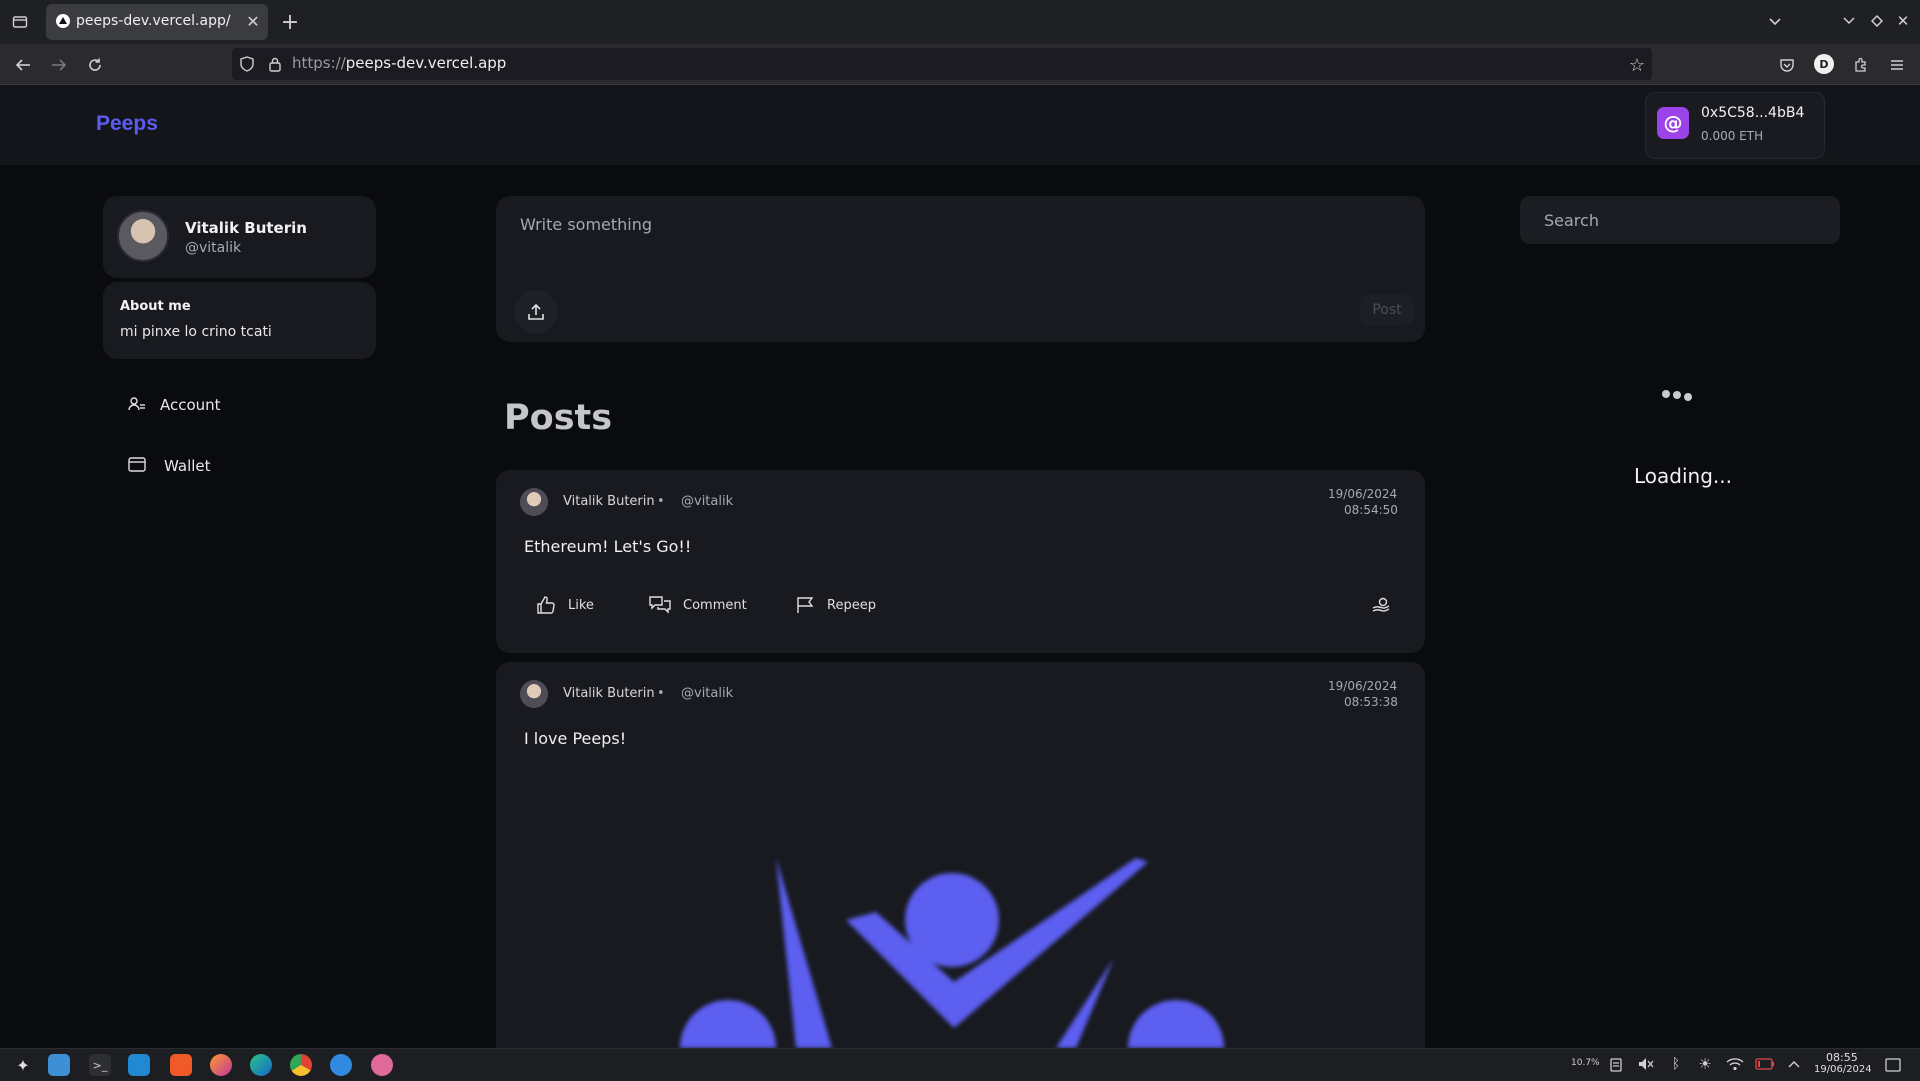 The height and width of the screenshot is (1081, 1920). Describe the element at coordinates (247, 64) in the screenshot. I see `shield-icon` at that location.